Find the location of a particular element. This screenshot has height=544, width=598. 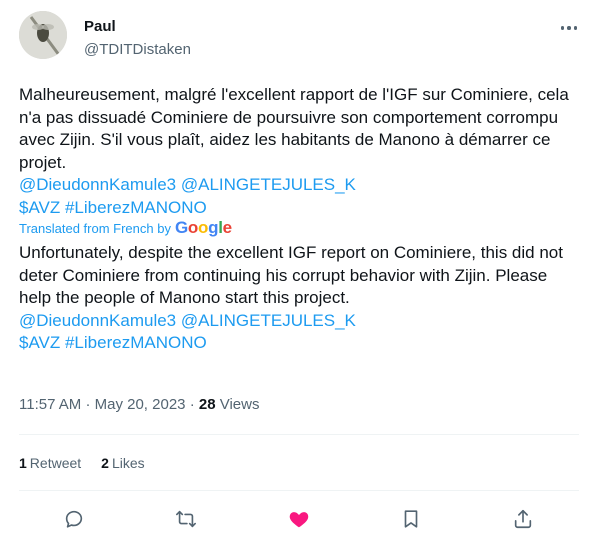

views-label: Views is located at coordinates (239, 404).